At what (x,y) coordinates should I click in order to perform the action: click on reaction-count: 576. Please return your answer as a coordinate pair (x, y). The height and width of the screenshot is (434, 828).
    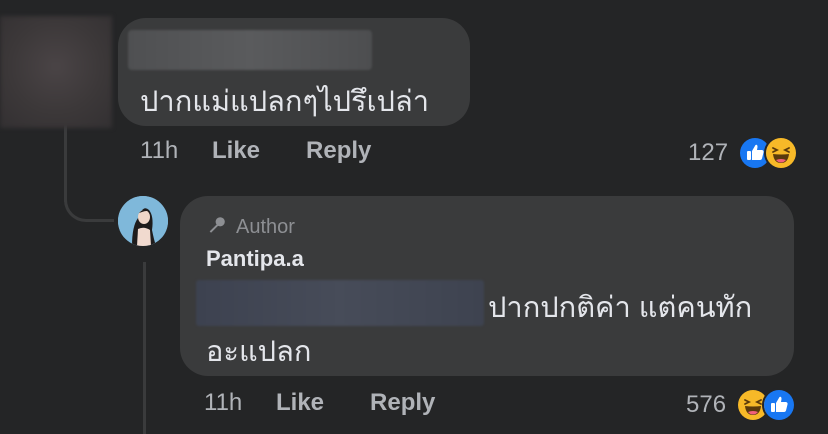
    Looking at the image, I should click on (706, 404).